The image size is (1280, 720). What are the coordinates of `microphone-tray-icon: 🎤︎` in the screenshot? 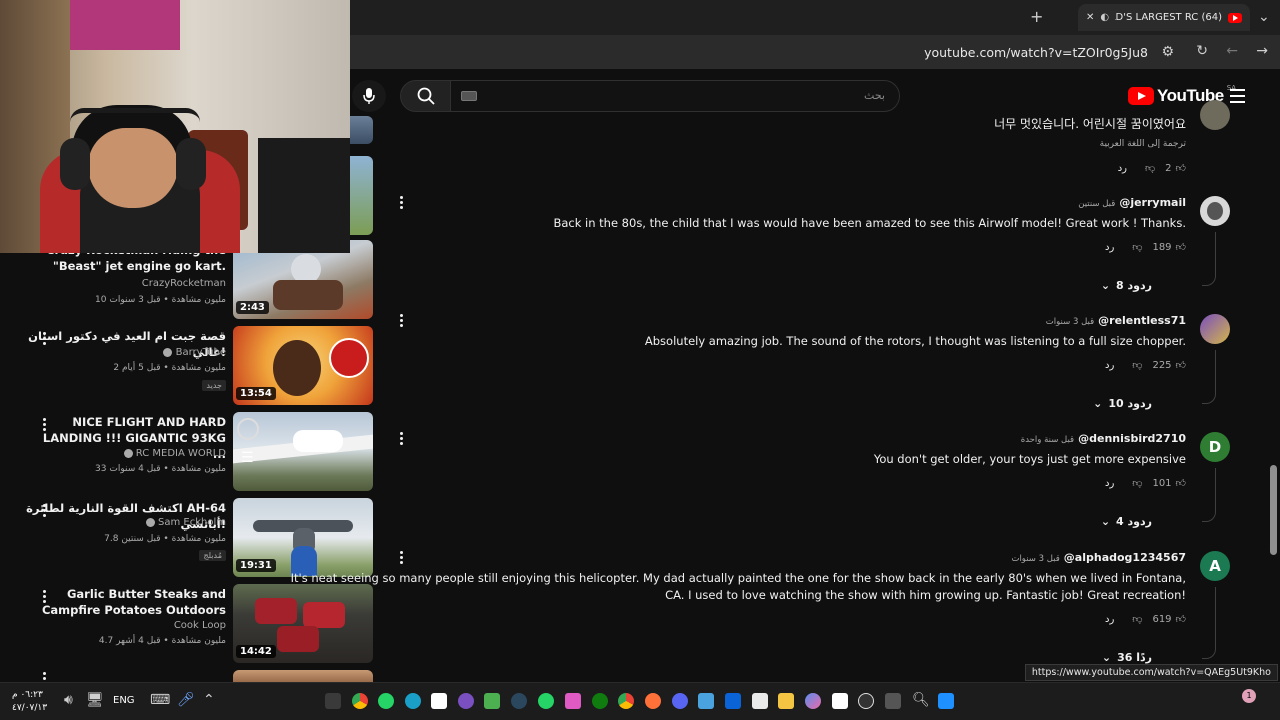 It's located at (186, 700).